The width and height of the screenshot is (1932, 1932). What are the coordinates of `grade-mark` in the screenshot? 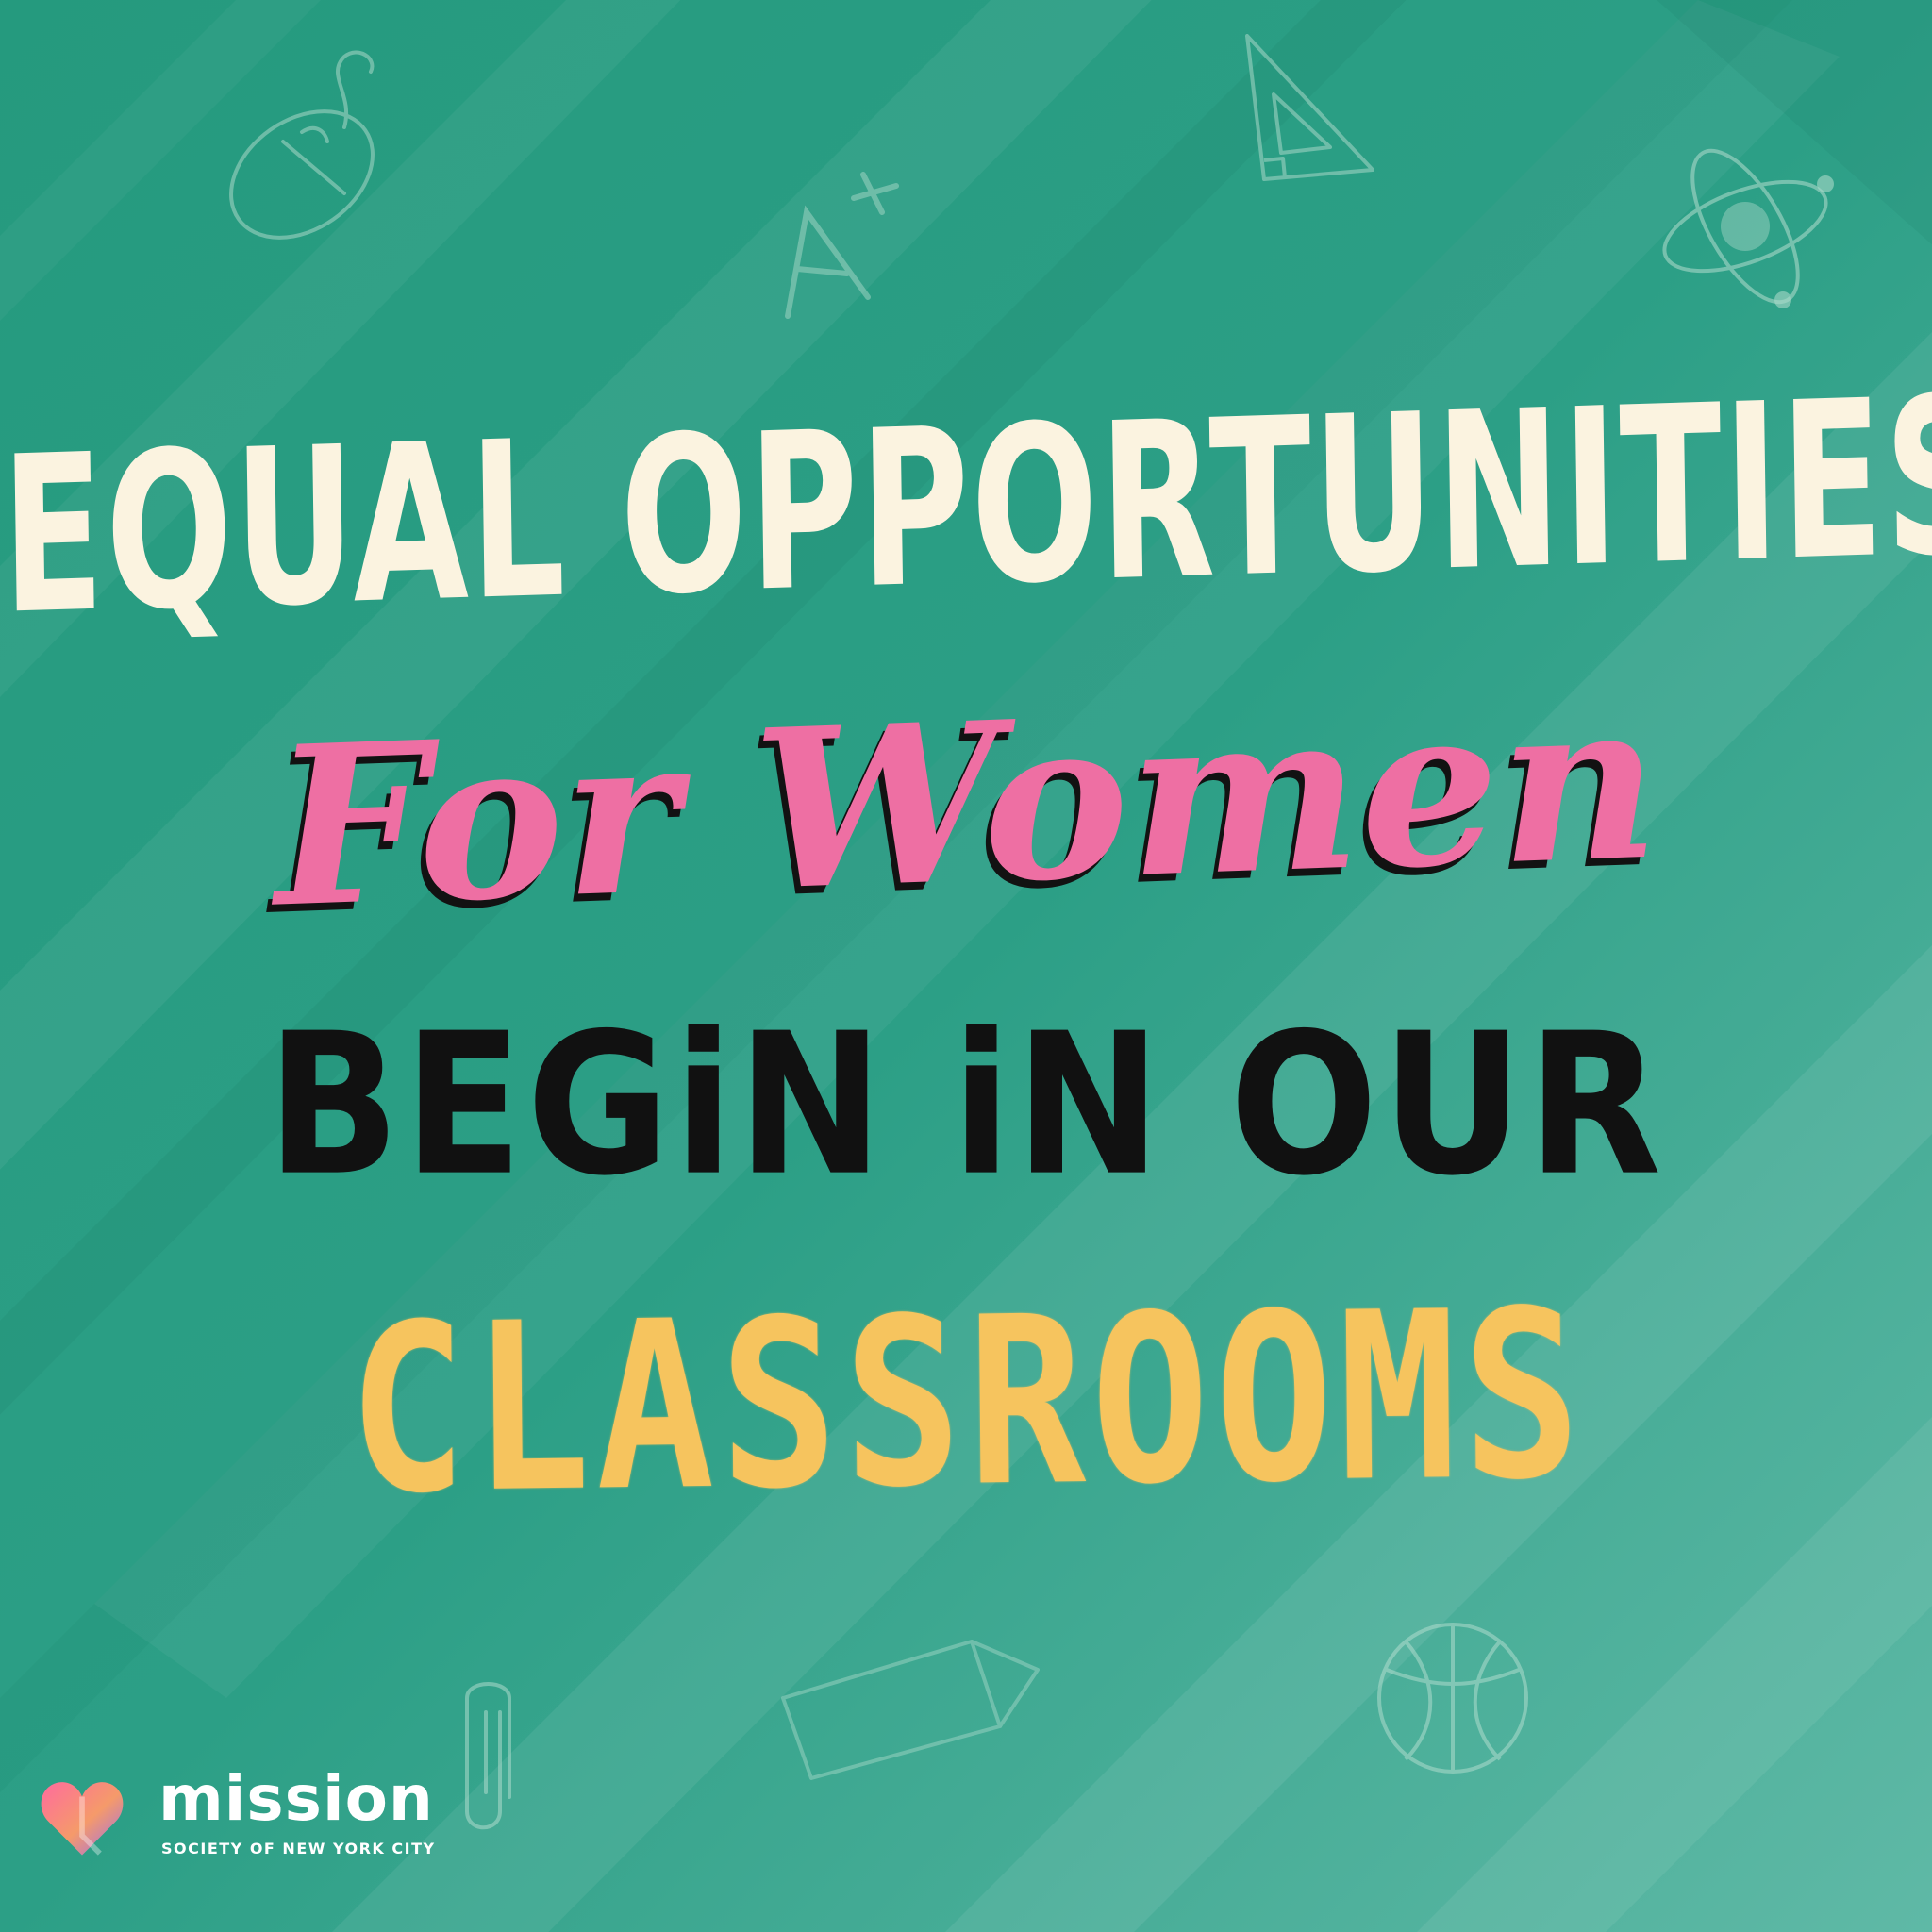 It's located at (844, 240).